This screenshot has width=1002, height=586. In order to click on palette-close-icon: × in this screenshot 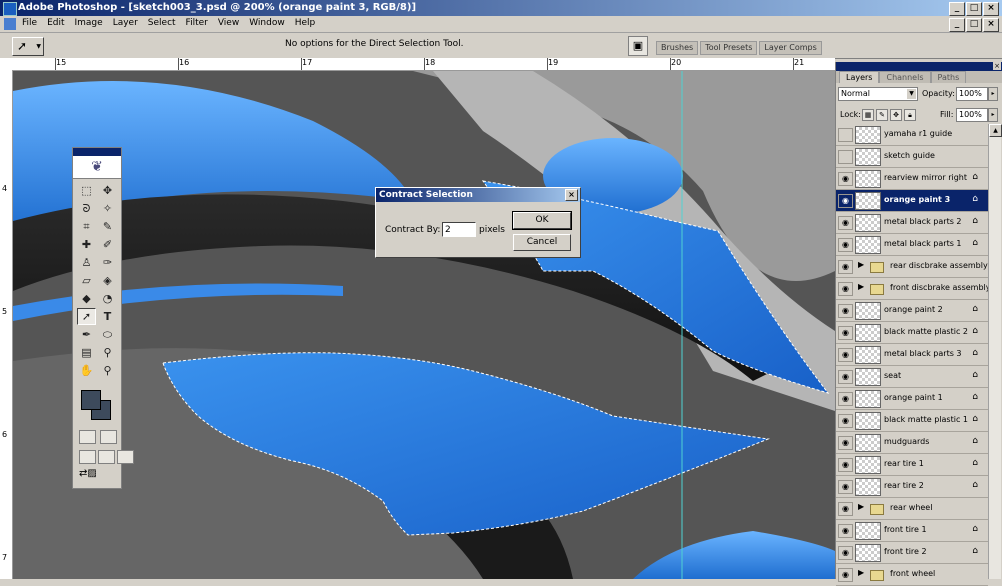, I will do `click(997, 66)`.